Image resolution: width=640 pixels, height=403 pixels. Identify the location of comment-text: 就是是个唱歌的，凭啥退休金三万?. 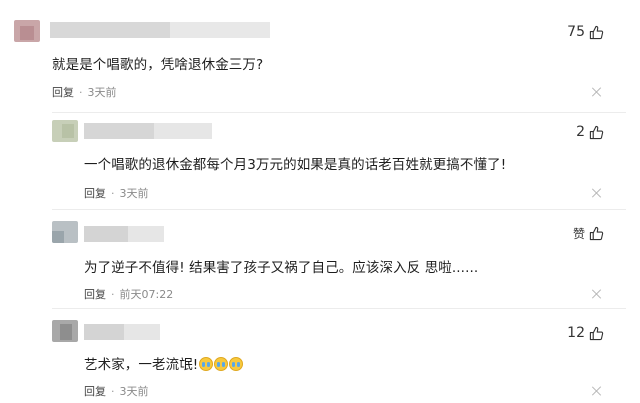
(158, 65).